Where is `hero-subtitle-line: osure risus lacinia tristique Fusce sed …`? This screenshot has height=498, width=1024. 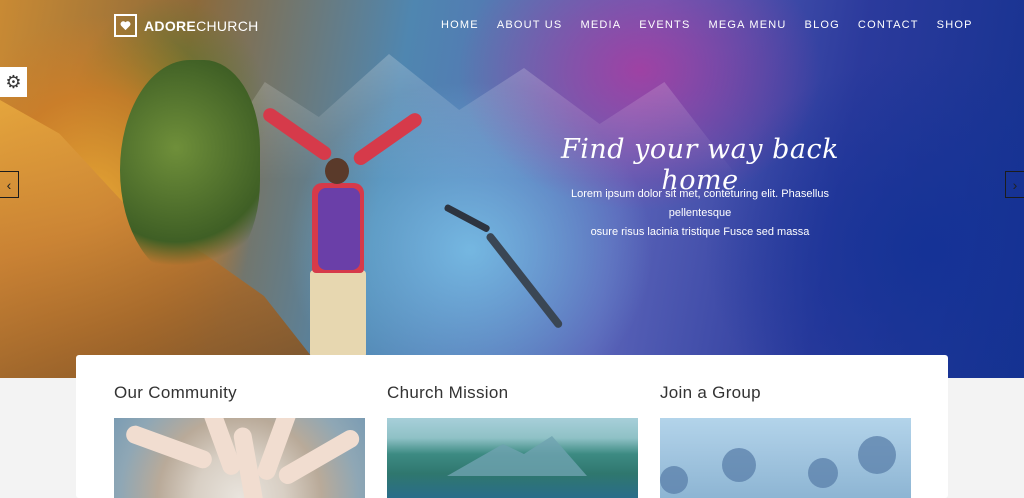
hero-subtitle-line: osure risus lacinia tristique Fusce sed … is located at coordinates (700, 232).